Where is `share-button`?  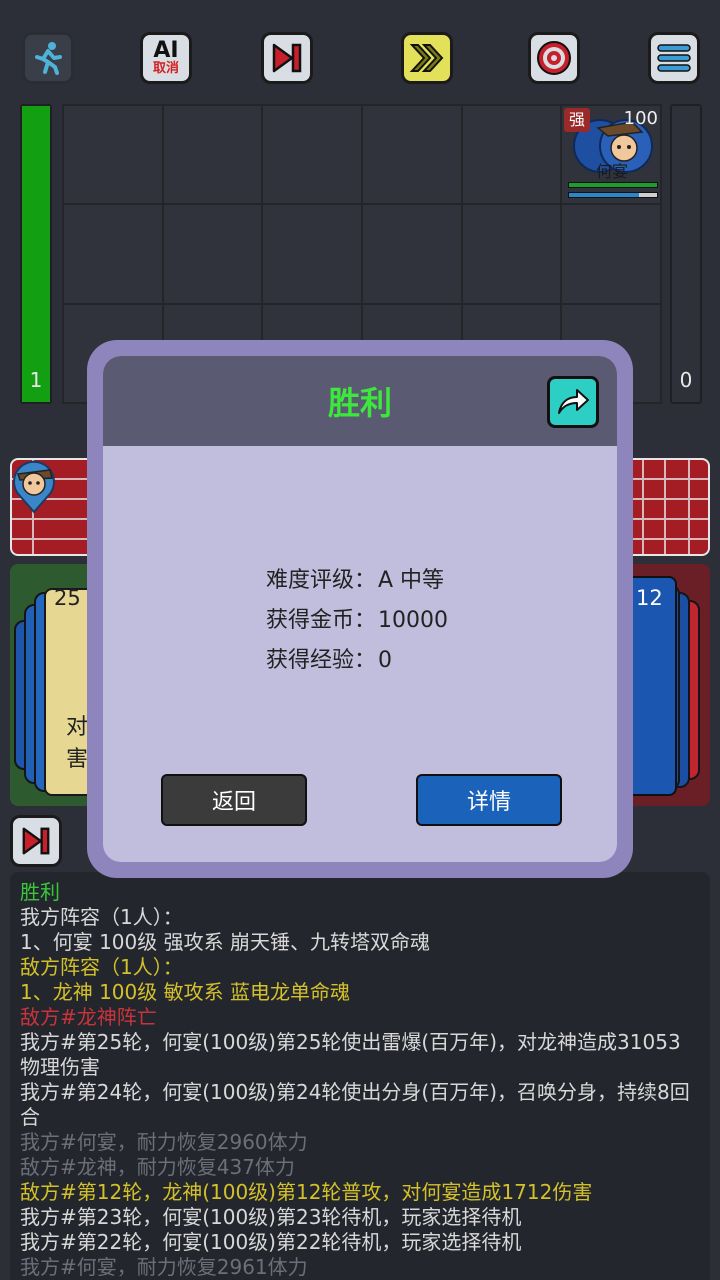 share-button is located at coordinates (573, 402).